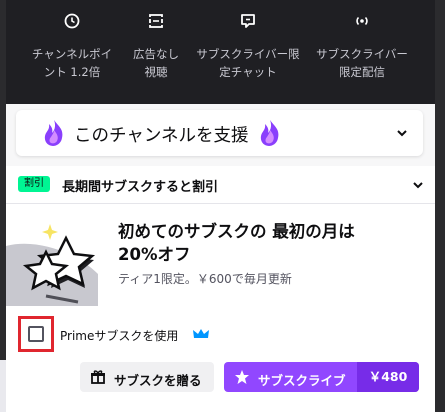  What do you see at coordinates (362, 21) in the screenshot?
I see `sub-only-stream-icon` at bounding box center [362, 21].